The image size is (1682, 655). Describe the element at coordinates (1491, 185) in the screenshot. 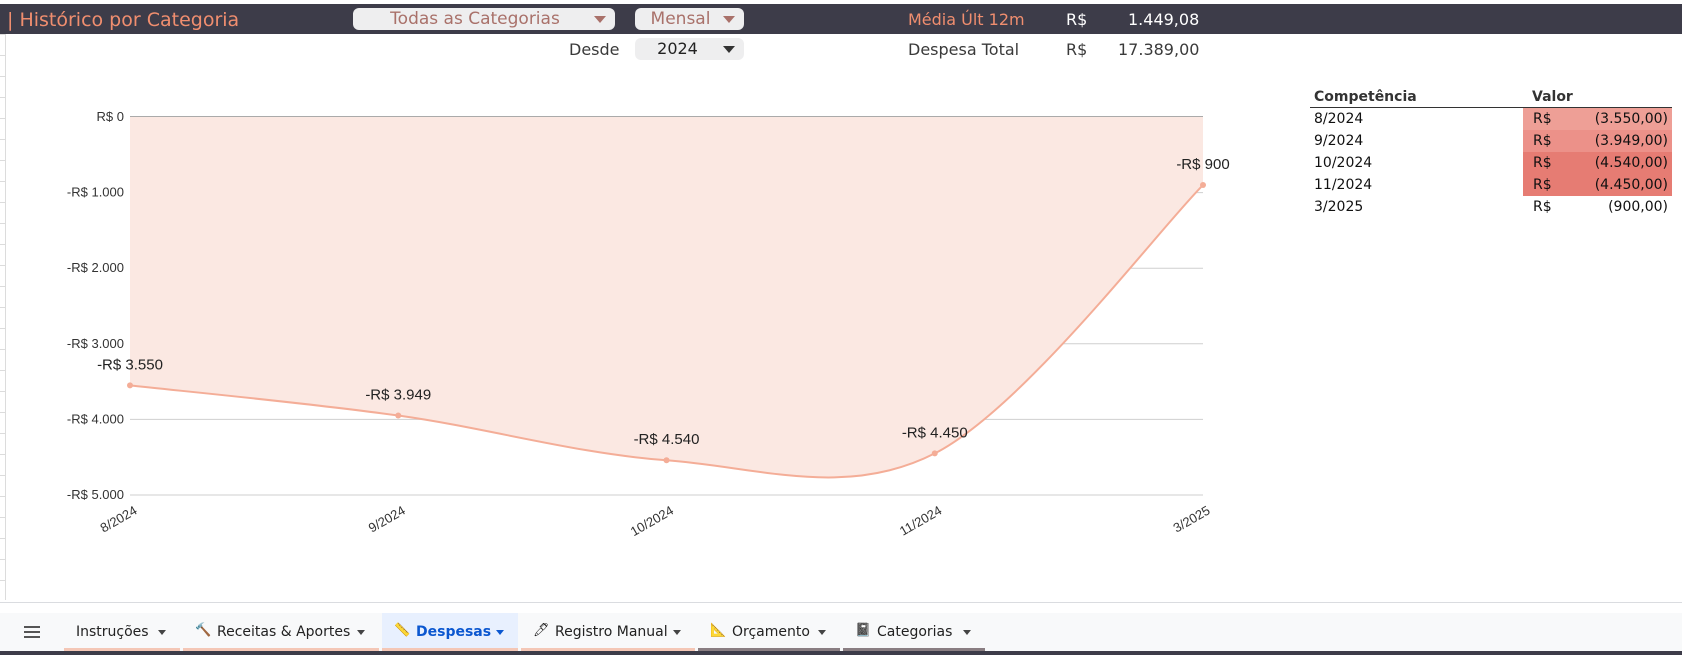

I see `table-row: 11/2024 R$ (4.450,00)` at that location.